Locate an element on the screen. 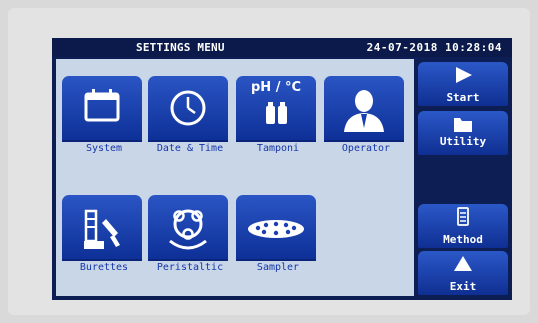 This screenshot has width=538, height=323. up-arrow-icon is located at coordinates (463, 263).